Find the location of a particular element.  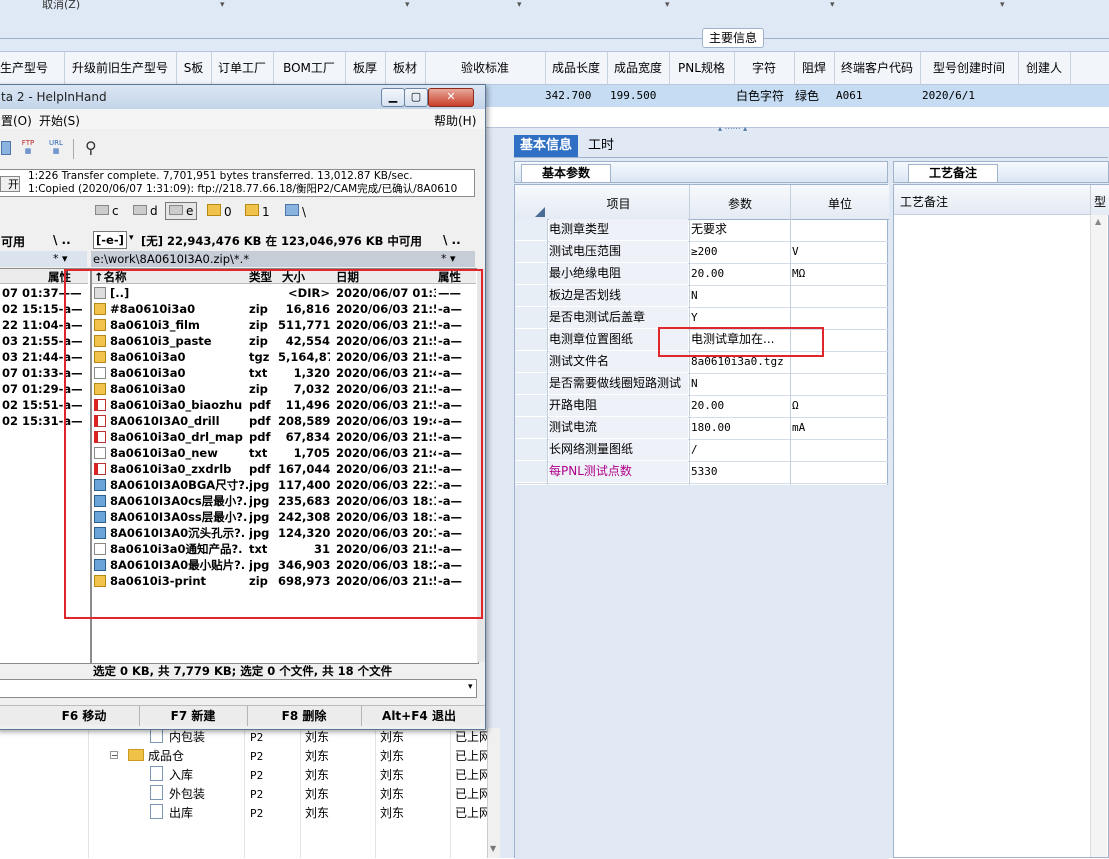

column-header: 型号创建时间 is located at coordinates (969, 68).